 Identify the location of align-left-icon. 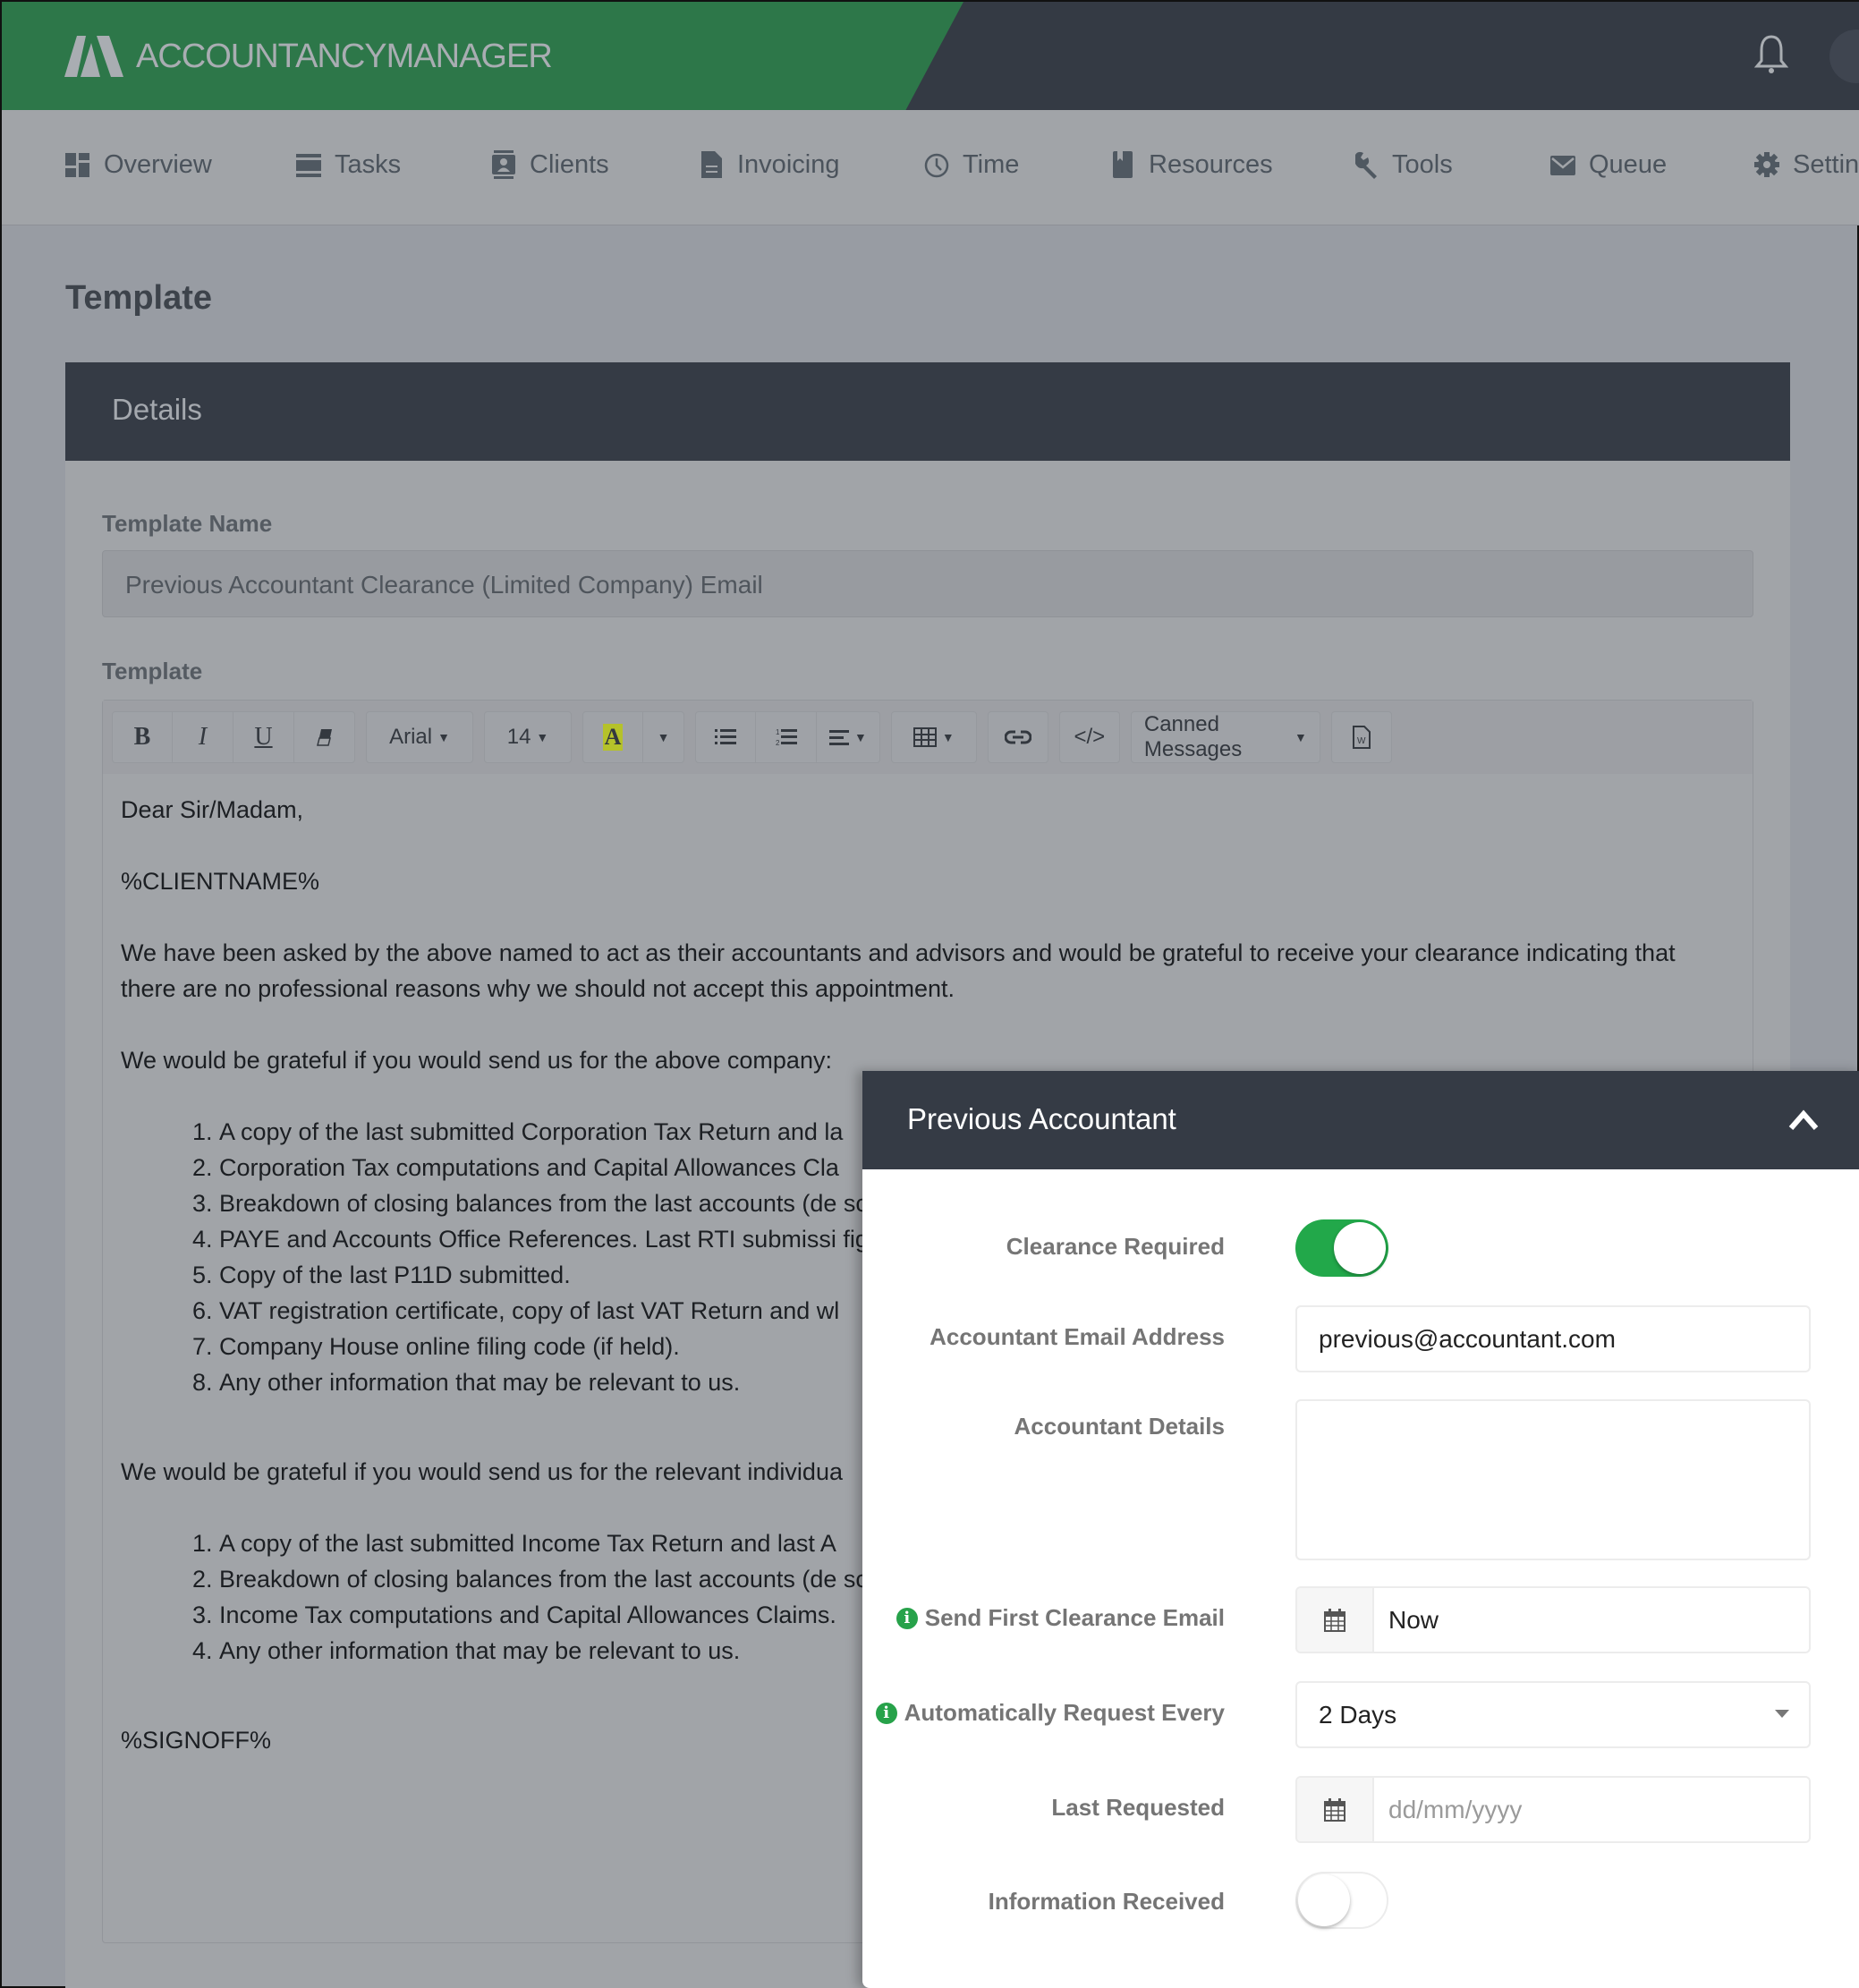
(839, 737).